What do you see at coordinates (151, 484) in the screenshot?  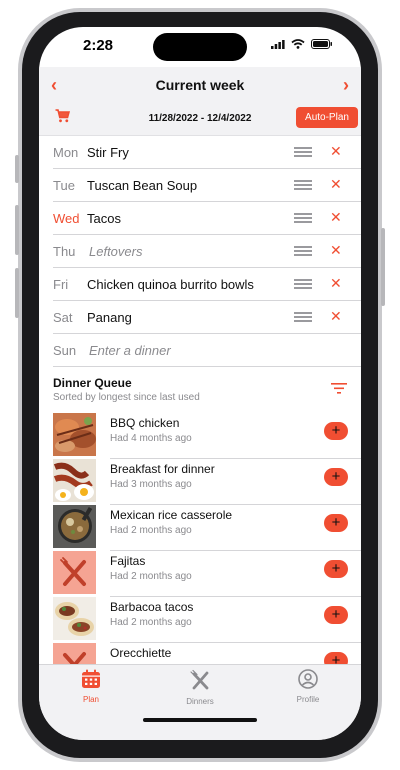 I see `queue-item-last-had: Had 3 months ago` at bounding box center [151, 484].